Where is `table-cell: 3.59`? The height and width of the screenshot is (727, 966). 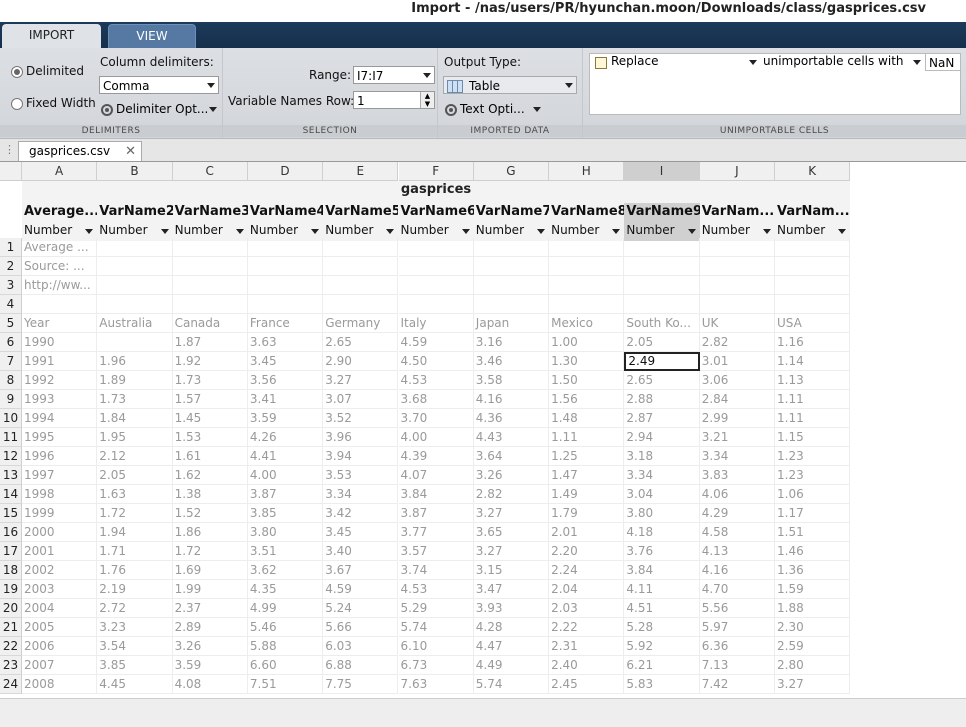
table-cell: 3.59 is located at coordinates (285, 418).